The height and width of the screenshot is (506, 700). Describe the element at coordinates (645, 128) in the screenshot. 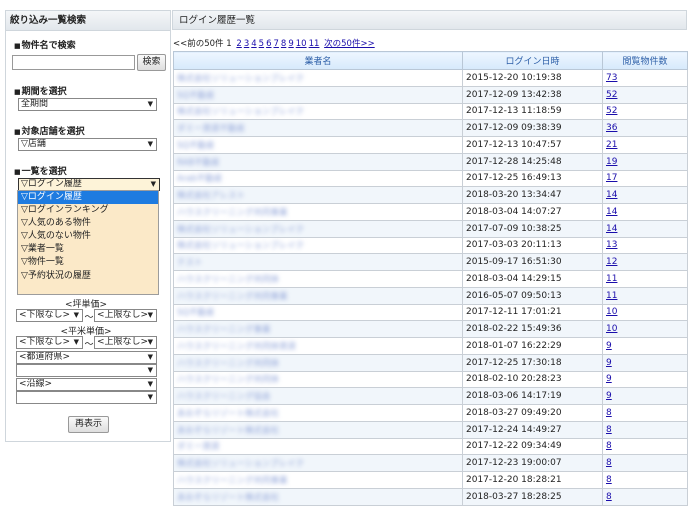

I see `viewed-count-cell: 36` at that location.